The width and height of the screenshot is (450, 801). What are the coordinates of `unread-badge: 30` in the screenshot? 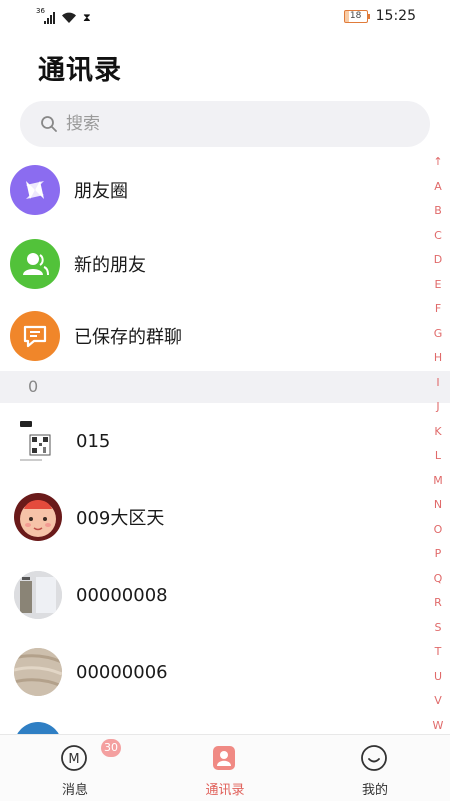 It's located at (111, 748).